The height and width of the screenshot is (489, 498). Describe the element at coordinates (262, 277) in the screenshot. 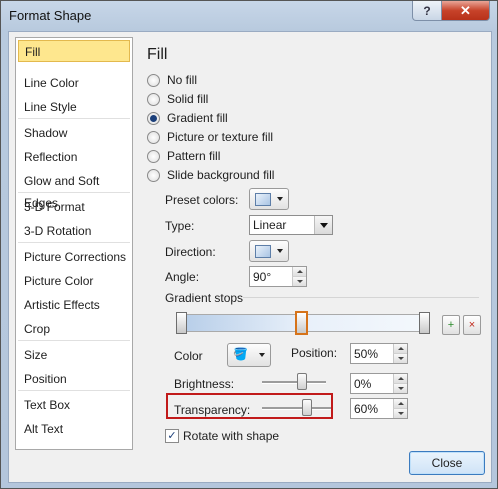

I see `angle-value: 90°` at that location.